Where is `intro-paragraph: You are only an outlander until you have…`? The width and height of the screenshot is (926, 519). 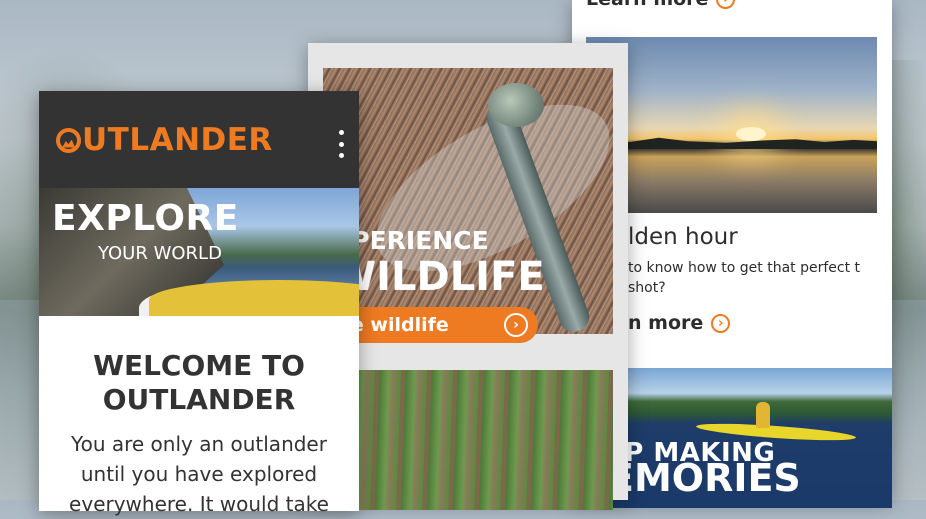 intro-paragraph: You are only an outlander until you have… is located at coordinates (199, 474).